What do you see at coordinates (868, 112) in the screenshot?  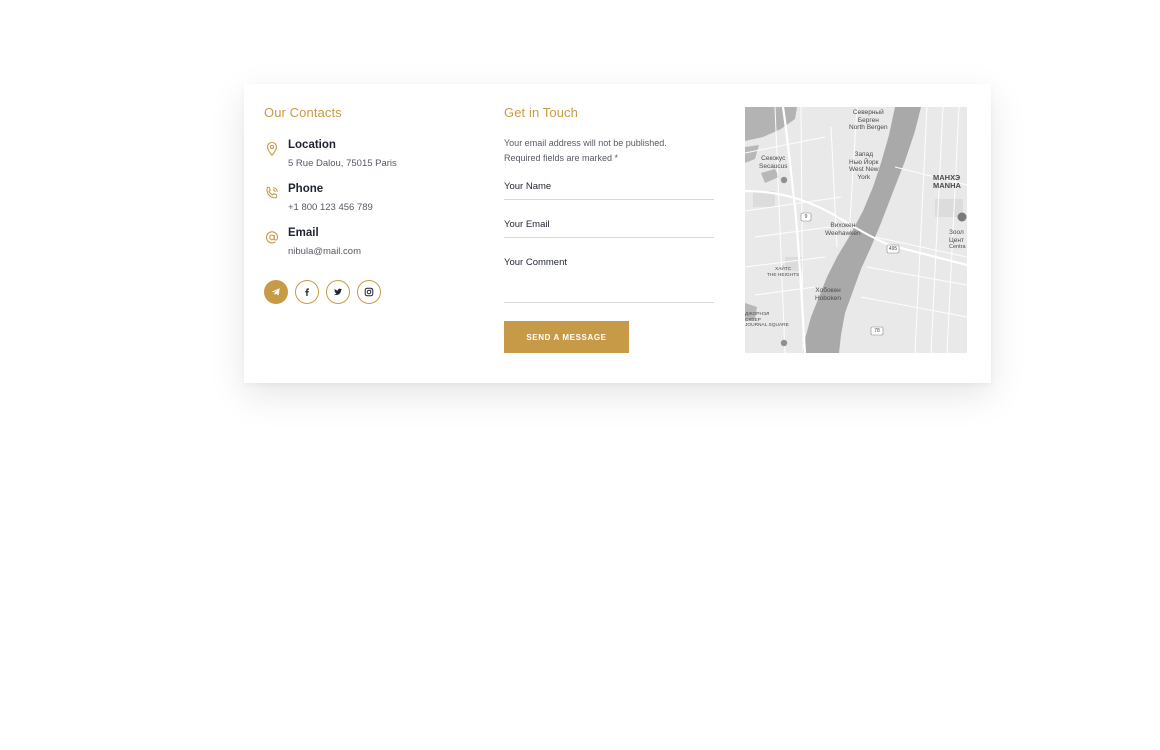 I see `map-label-line: Северный` at bounding box center [868, 112].